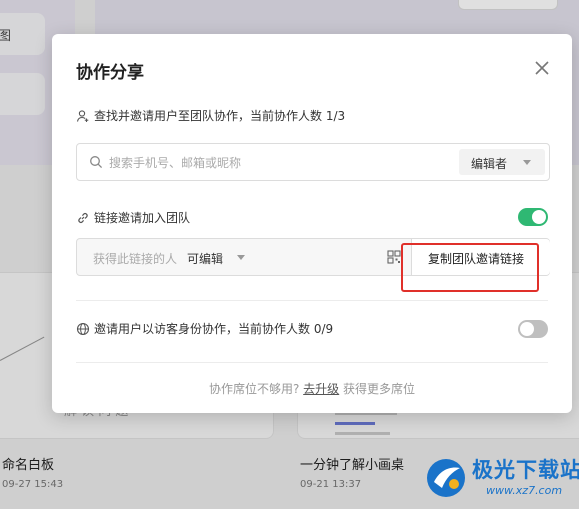 The width and height of the screenshot is (579, 509). What do you see at coordinates (470, 267) in the screenshot?
I see `highlight-annotation` at bounding box center [470, 267].